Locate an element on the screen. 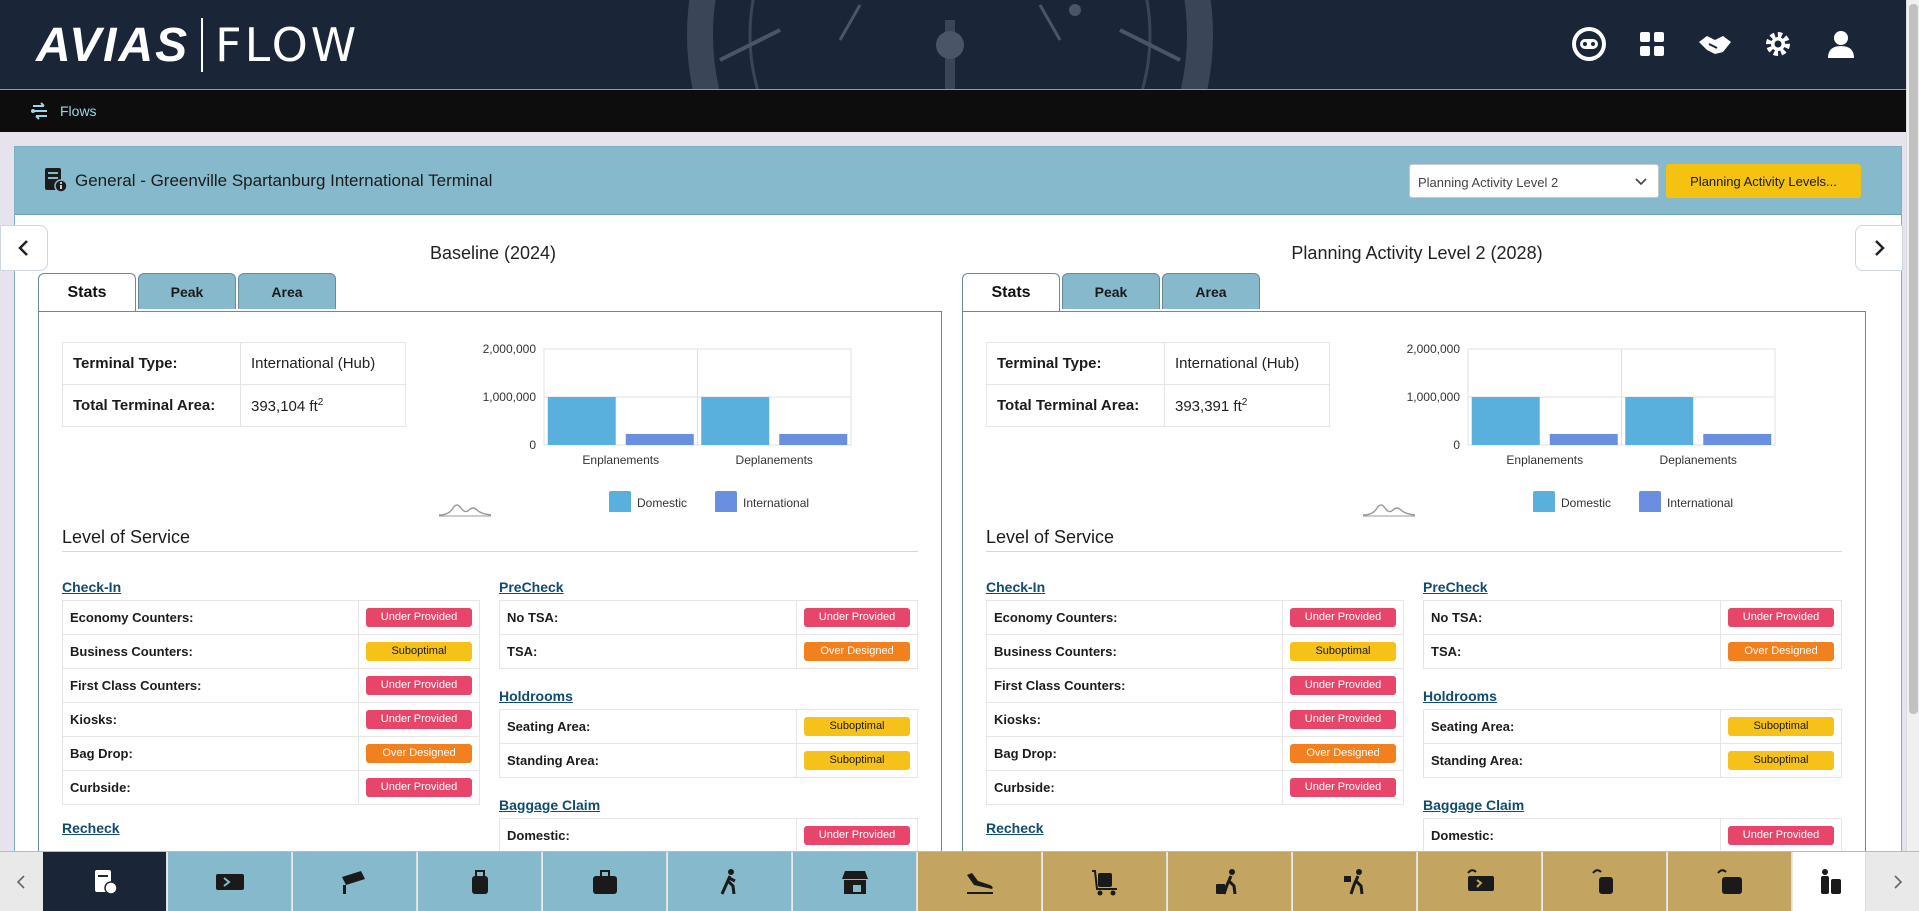 The height and width of the screenshot is (911, 1919). status-badge: Suboptimal is located at coordinates (1343, 651).